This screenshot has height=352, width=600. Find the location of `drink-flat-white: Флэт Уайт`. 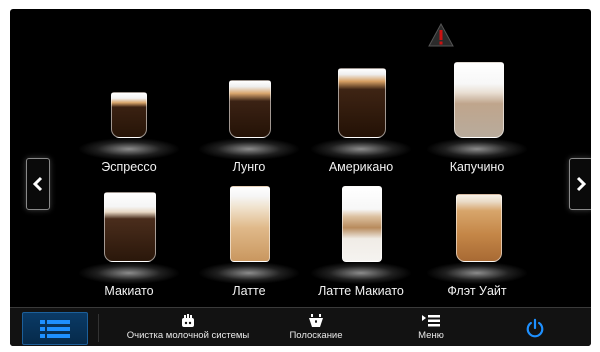

drink-flat-white: Флэт Уайт is located at coordinates (477, 251).